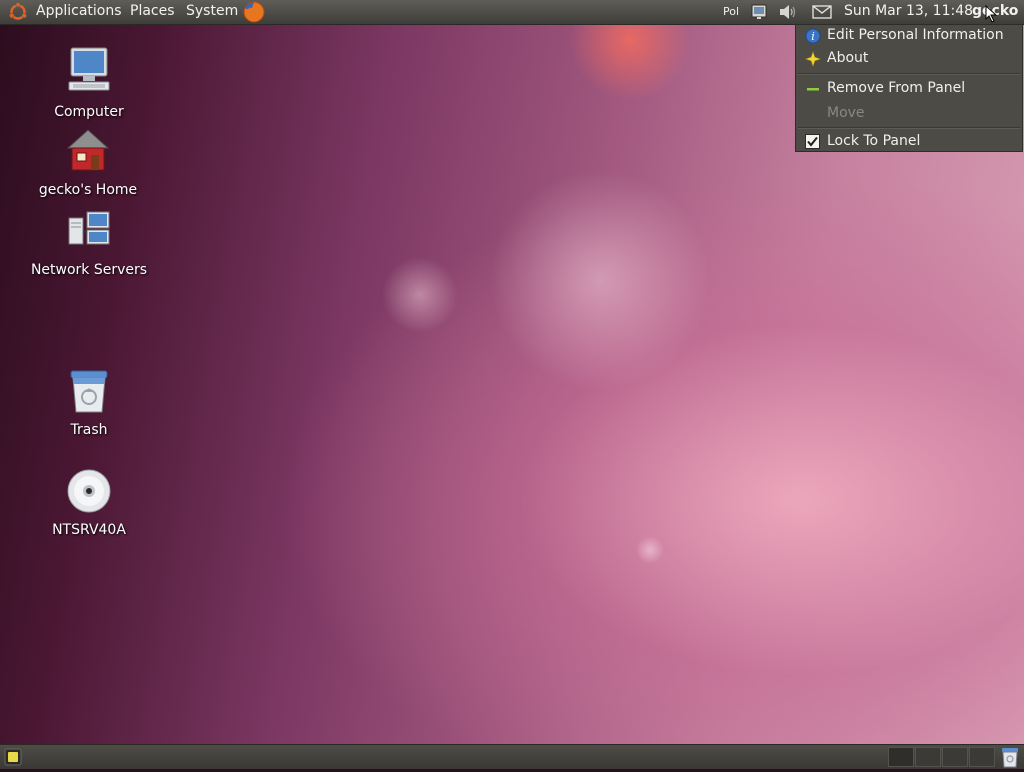 This screenshot has height=772, width=1024. What do you see at coordinates (915, 35) in the screenshot?
I see `menu-item-edit-personal-information: Edit Personal Information` at bounding box center [915, 35].